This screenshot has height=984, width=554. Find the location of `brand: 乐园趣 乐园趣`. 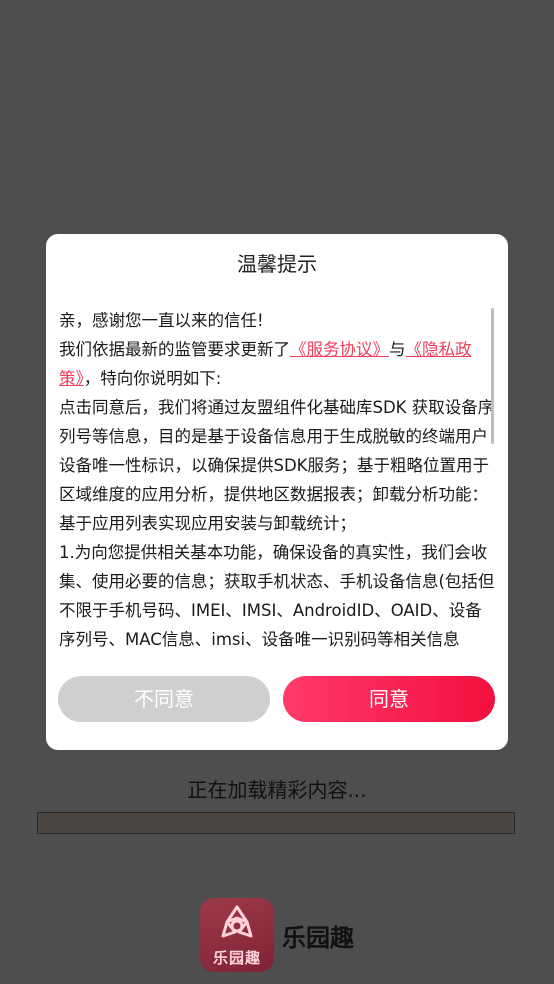

brand: 乐园趣 乐园趣 is located at coordinates (277, 935).